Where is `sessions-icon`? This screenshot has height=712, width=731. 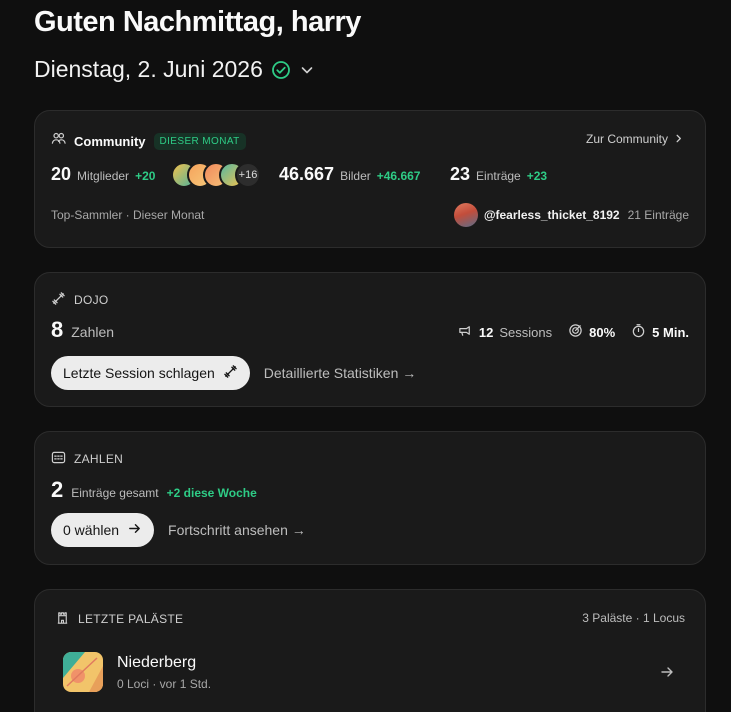 sessions-icon is located at coordinates (465, 332).